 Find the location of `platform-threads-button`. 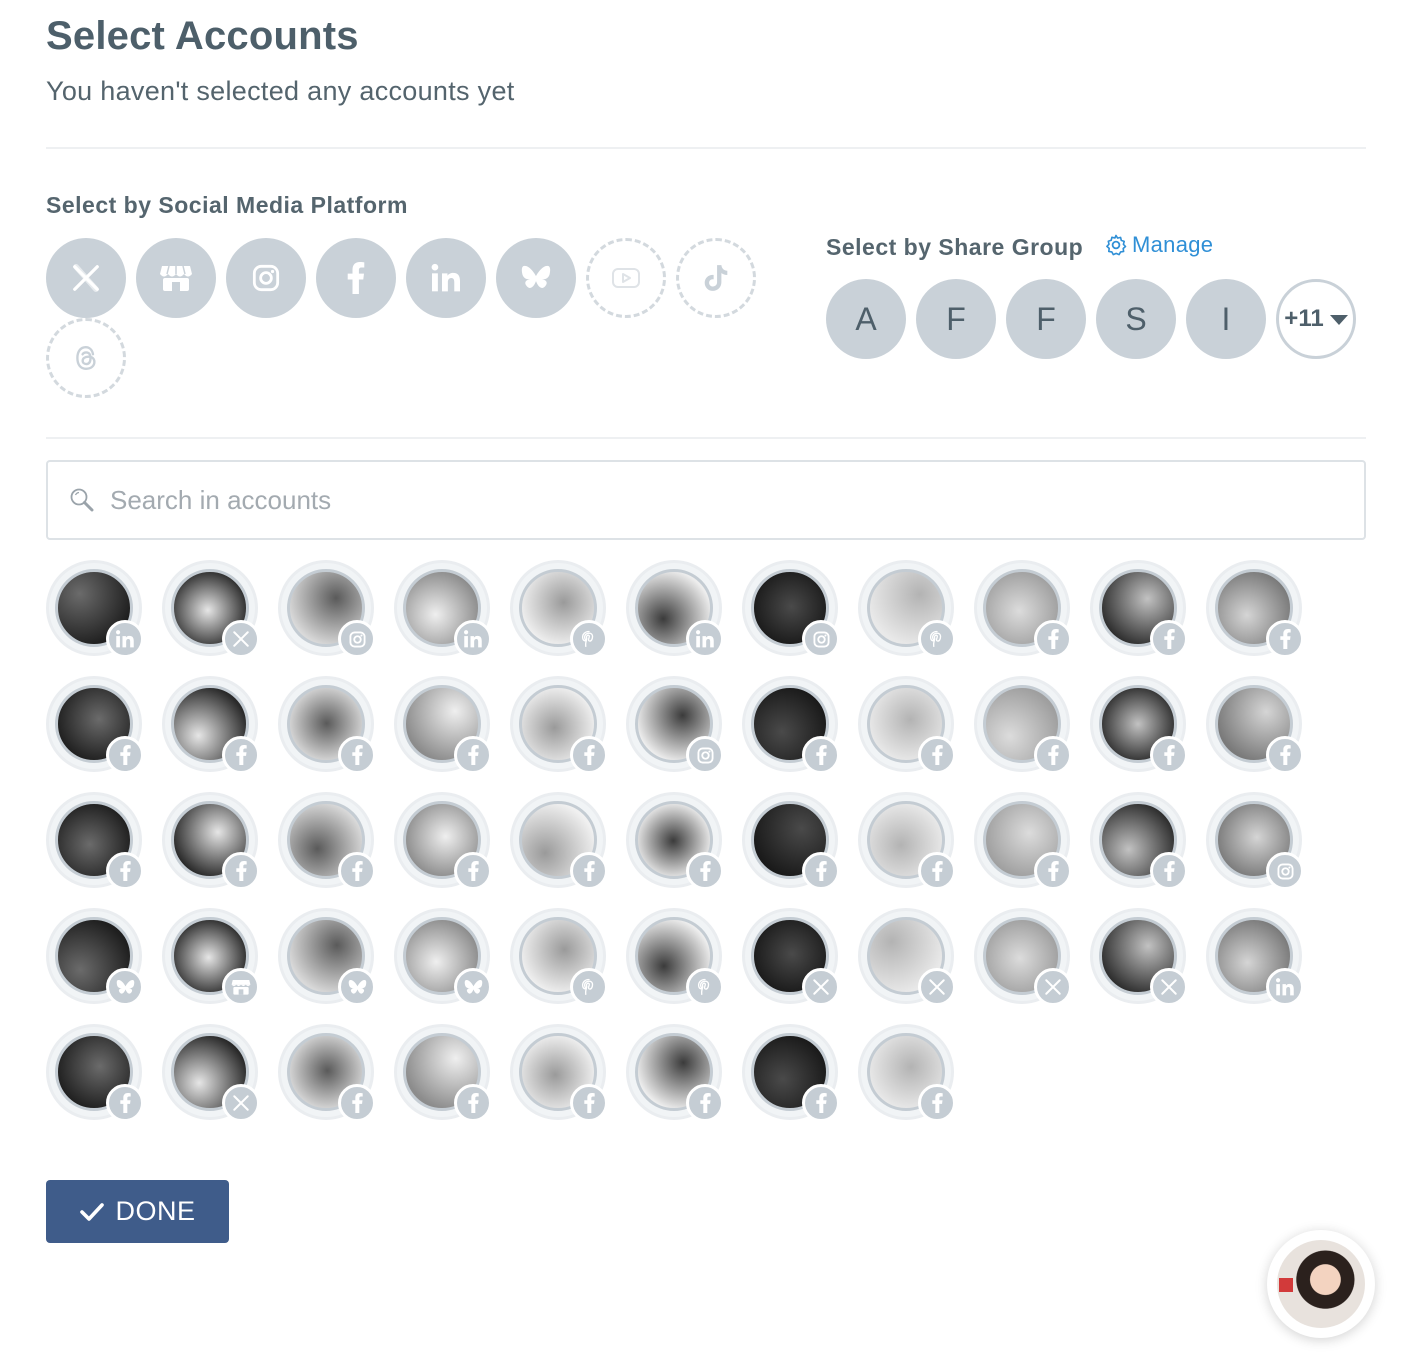

platform-threads-button is located at coordinates (86, 358).